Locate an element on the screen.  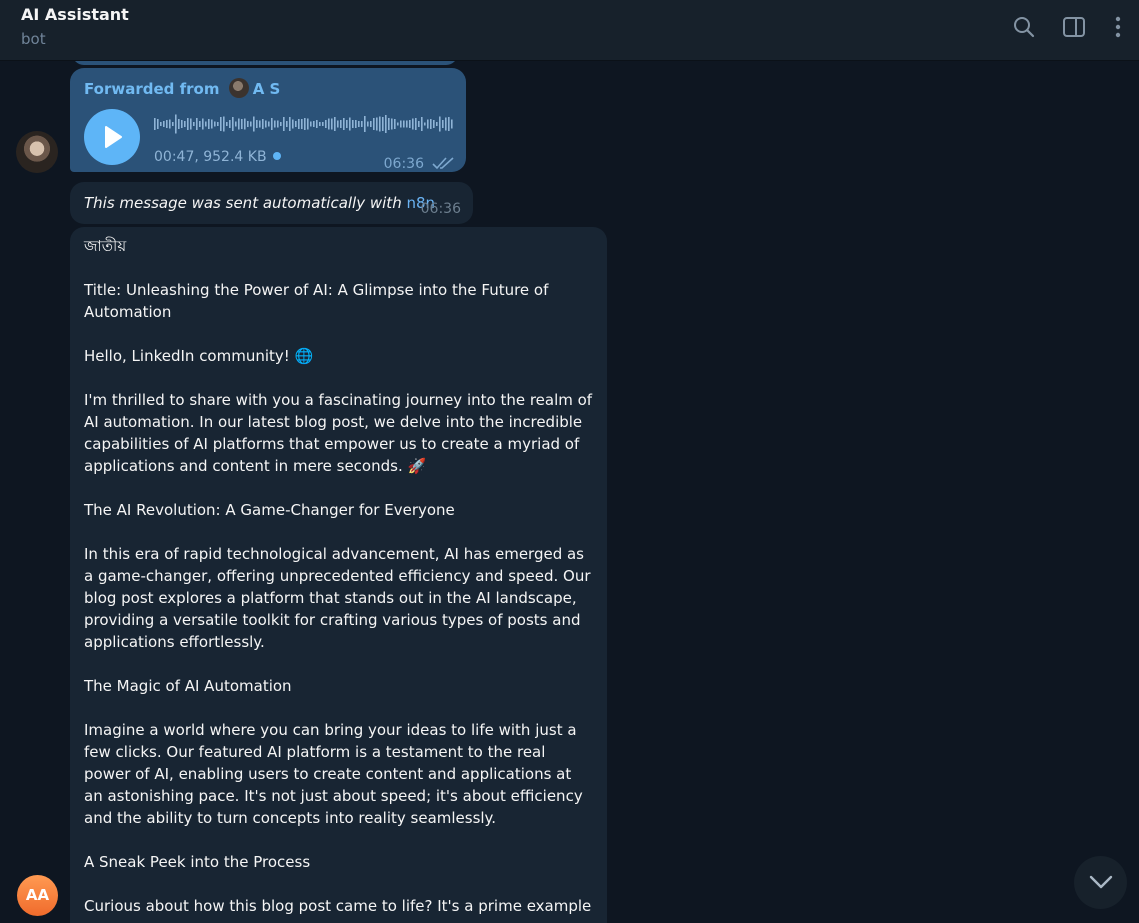
search-icon is located at coordinates (1024, 27).